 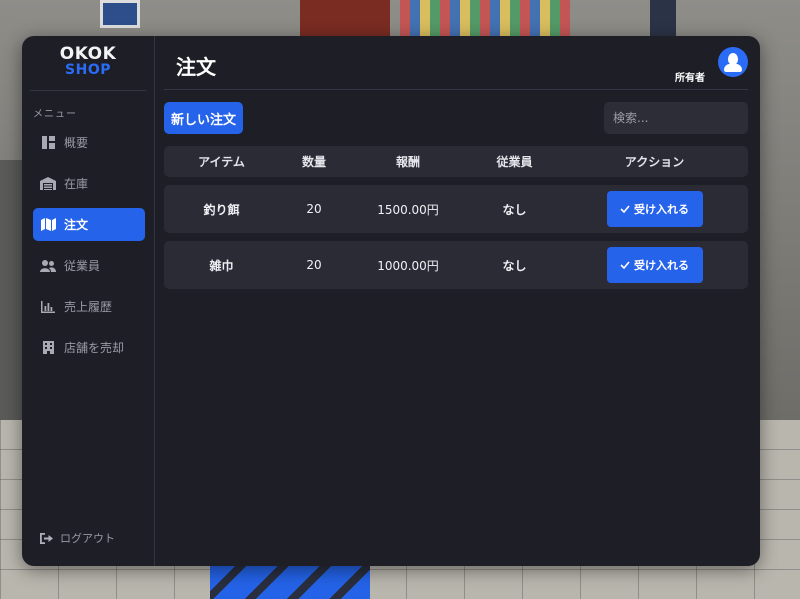 What do you see at coordinates (313, 162) in the screenshot?
I see `column-header-quantity: 数量` at bounding box center [313, 162].